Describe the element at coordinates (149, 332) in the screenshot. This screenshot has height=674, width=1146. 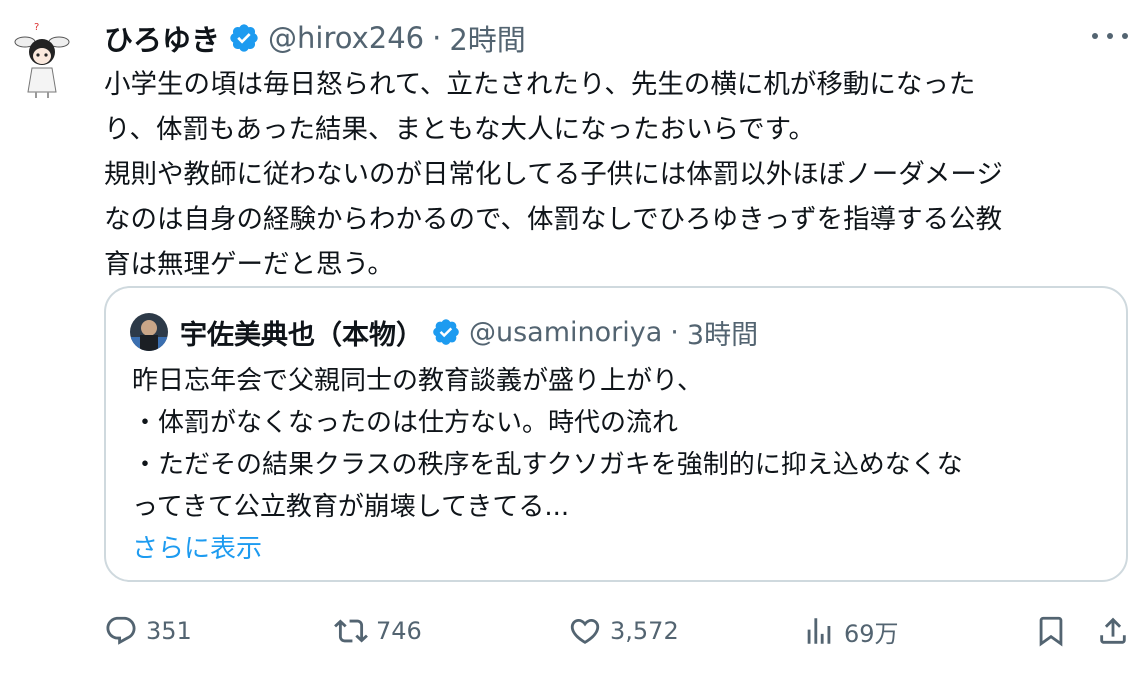
I see `quoted-author-avatar` at that location.